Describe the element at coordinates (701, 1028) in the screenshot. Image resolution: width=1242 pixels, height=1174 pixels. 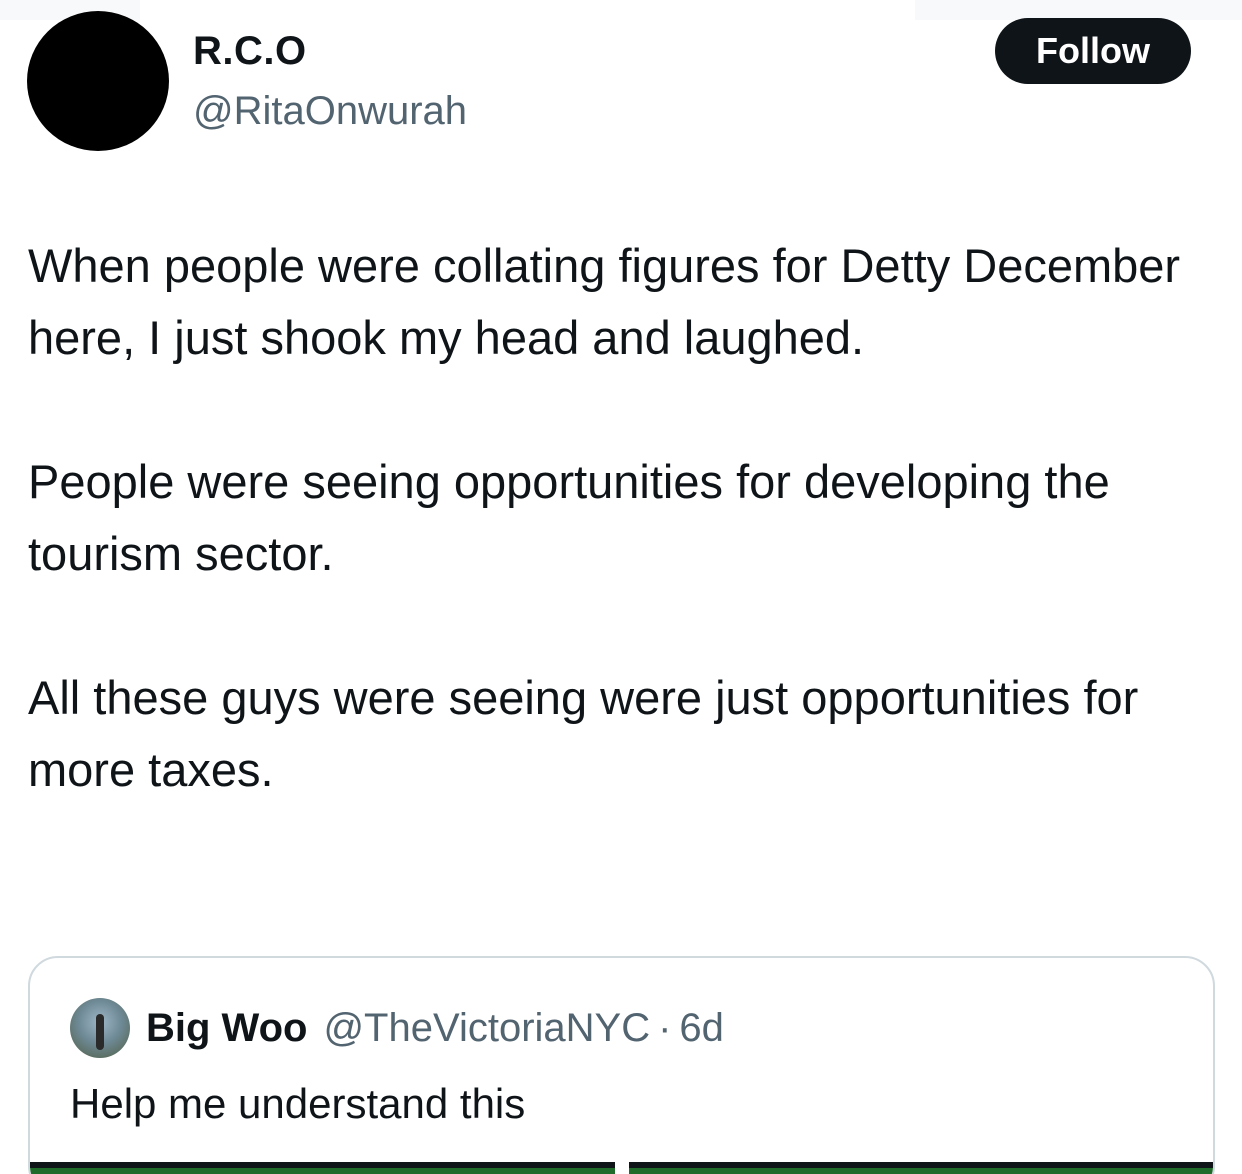
I see `quoted-tweet-timestamp: 6d` at that location.